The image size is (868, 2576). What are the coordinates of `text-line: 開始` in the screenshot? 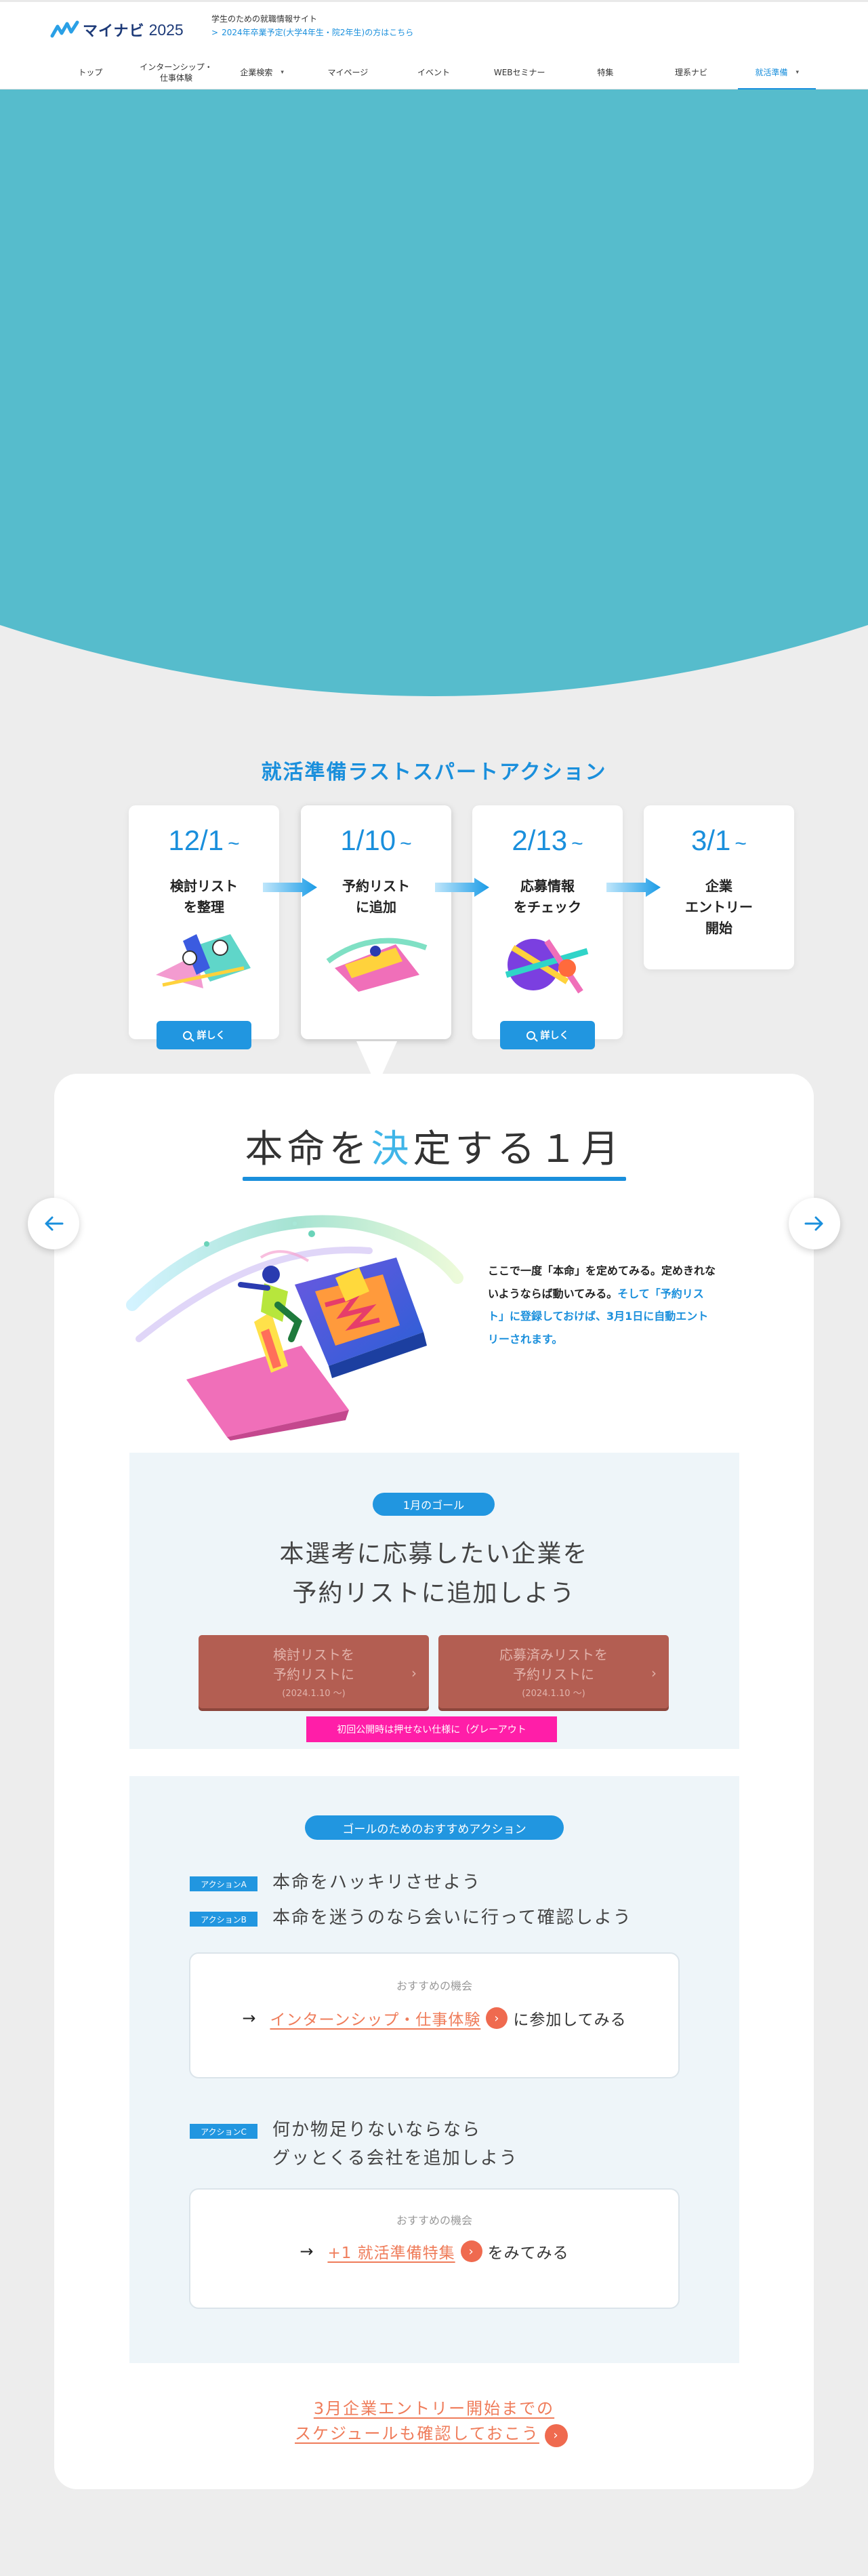 It's located at (718, 928).